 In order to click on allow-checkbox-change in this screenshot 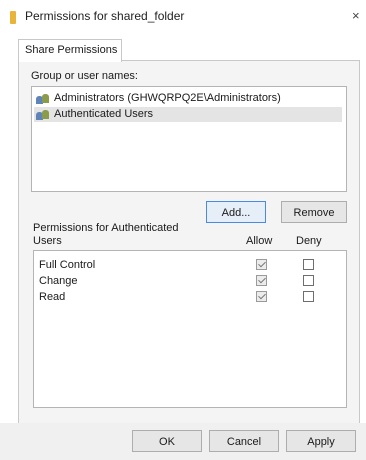, I will do `click(261, 280)`.